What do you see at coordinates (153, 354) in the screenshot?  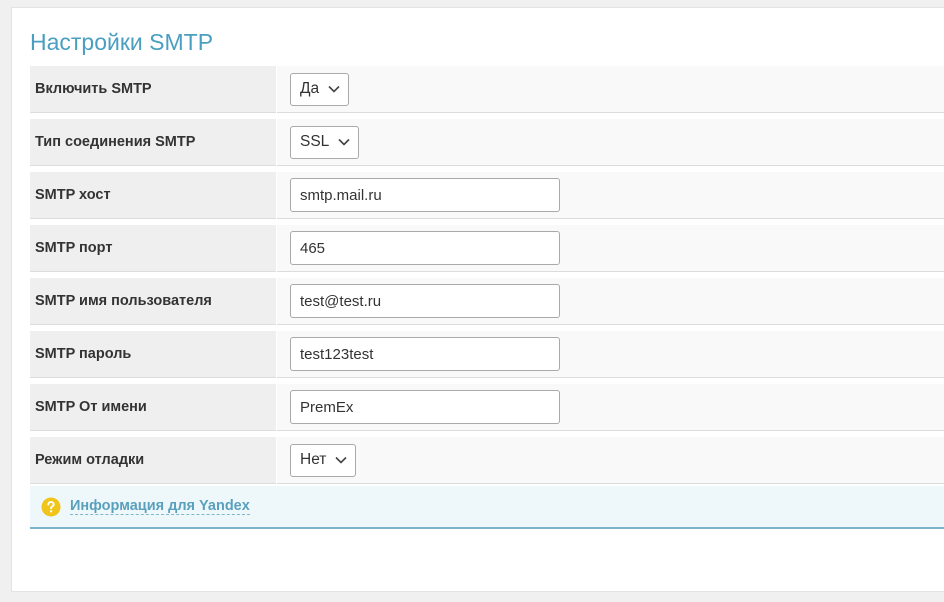 I see `field-label: SMTP пароль` at bounding box center [153, 354].